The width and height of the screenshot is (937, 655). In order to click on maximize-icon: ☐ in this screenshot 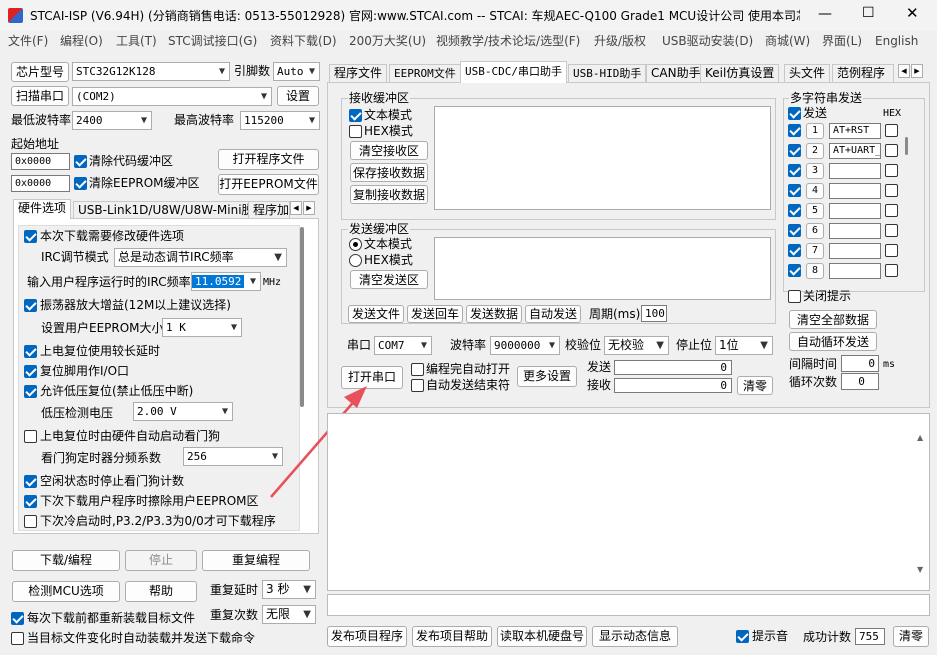, I will do `click(868, 13)`.